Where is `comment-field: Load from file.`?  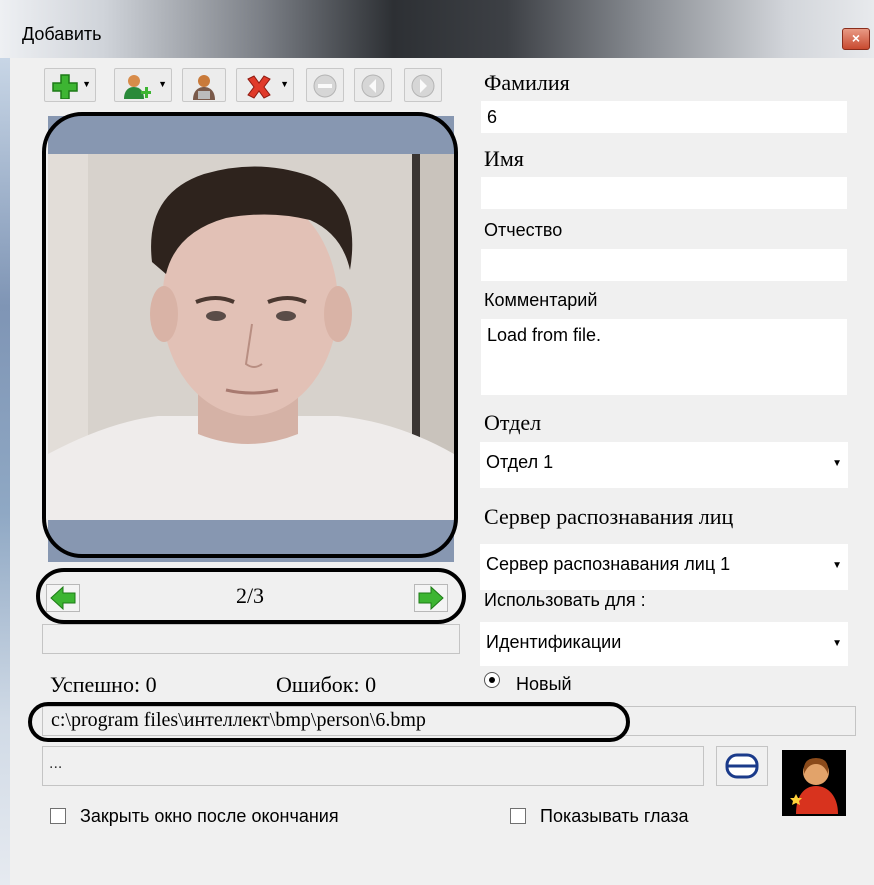
comment-field: Load from file. is located at coordinates (664, 357).